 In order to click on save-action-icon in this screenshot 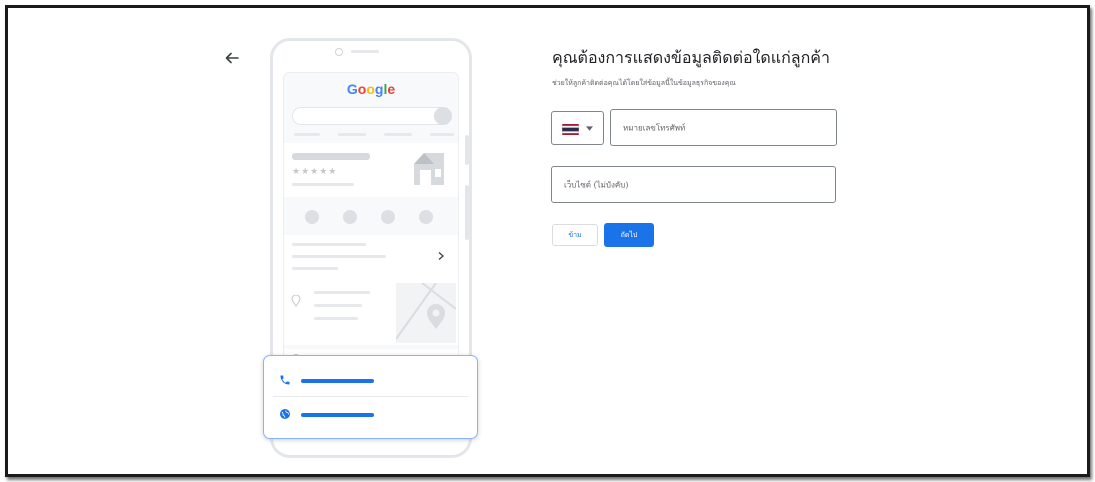, I will do `click(388, 217)`.